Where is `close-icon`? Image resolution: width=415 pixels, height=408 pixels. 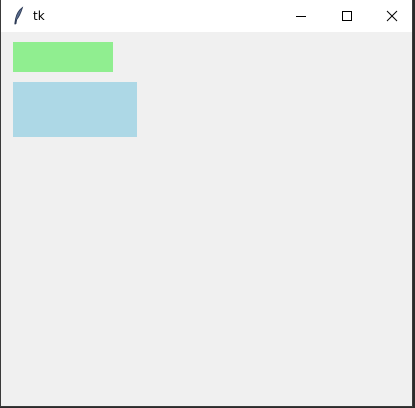 close-icon is located at coordinates (392, 16).